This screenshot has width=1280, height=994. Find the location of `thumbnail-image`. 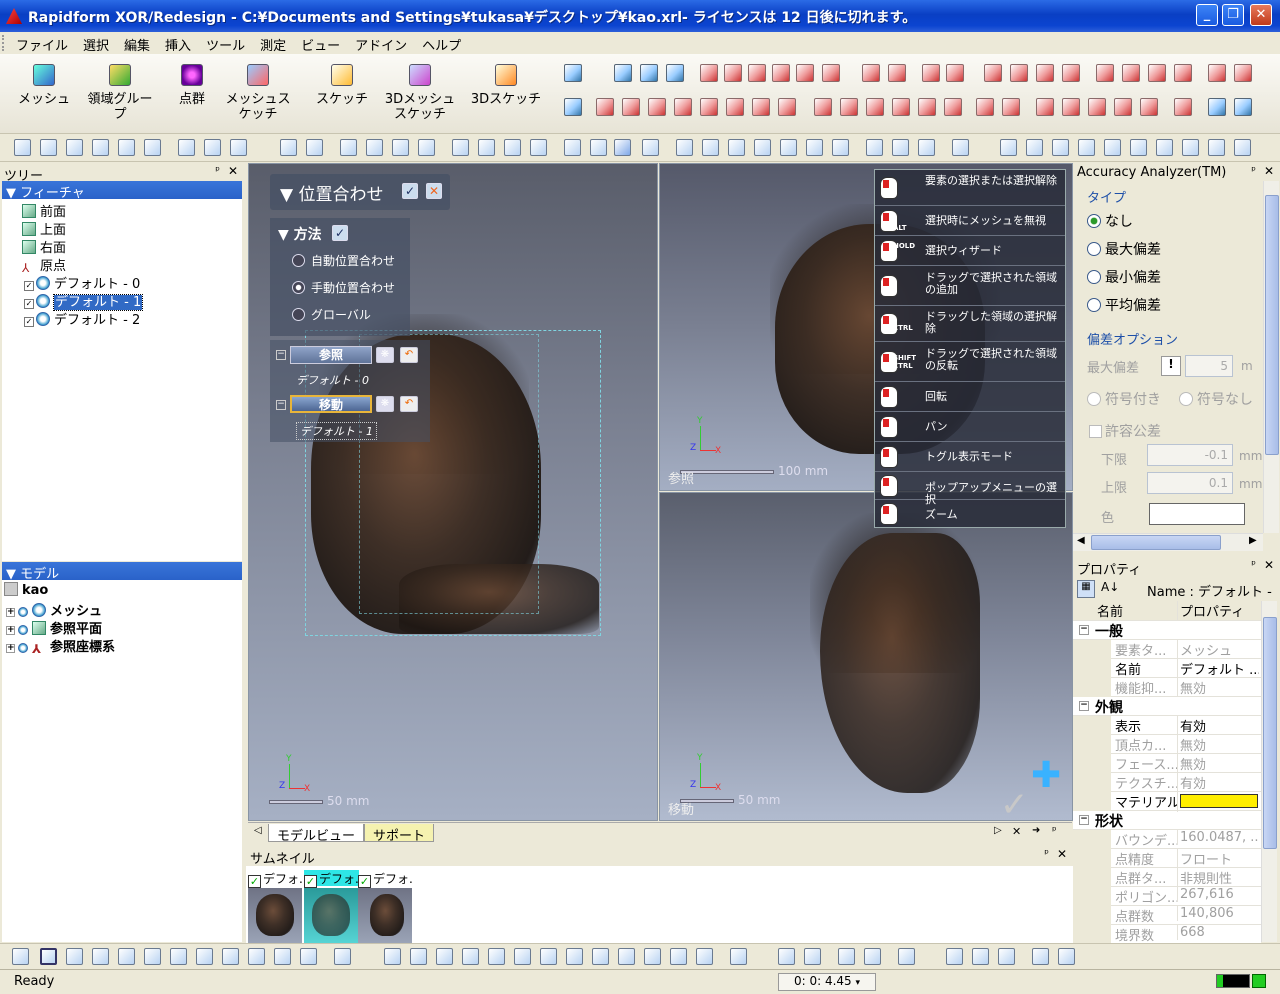

thumbnail-image is located at coordinates (275, 915).